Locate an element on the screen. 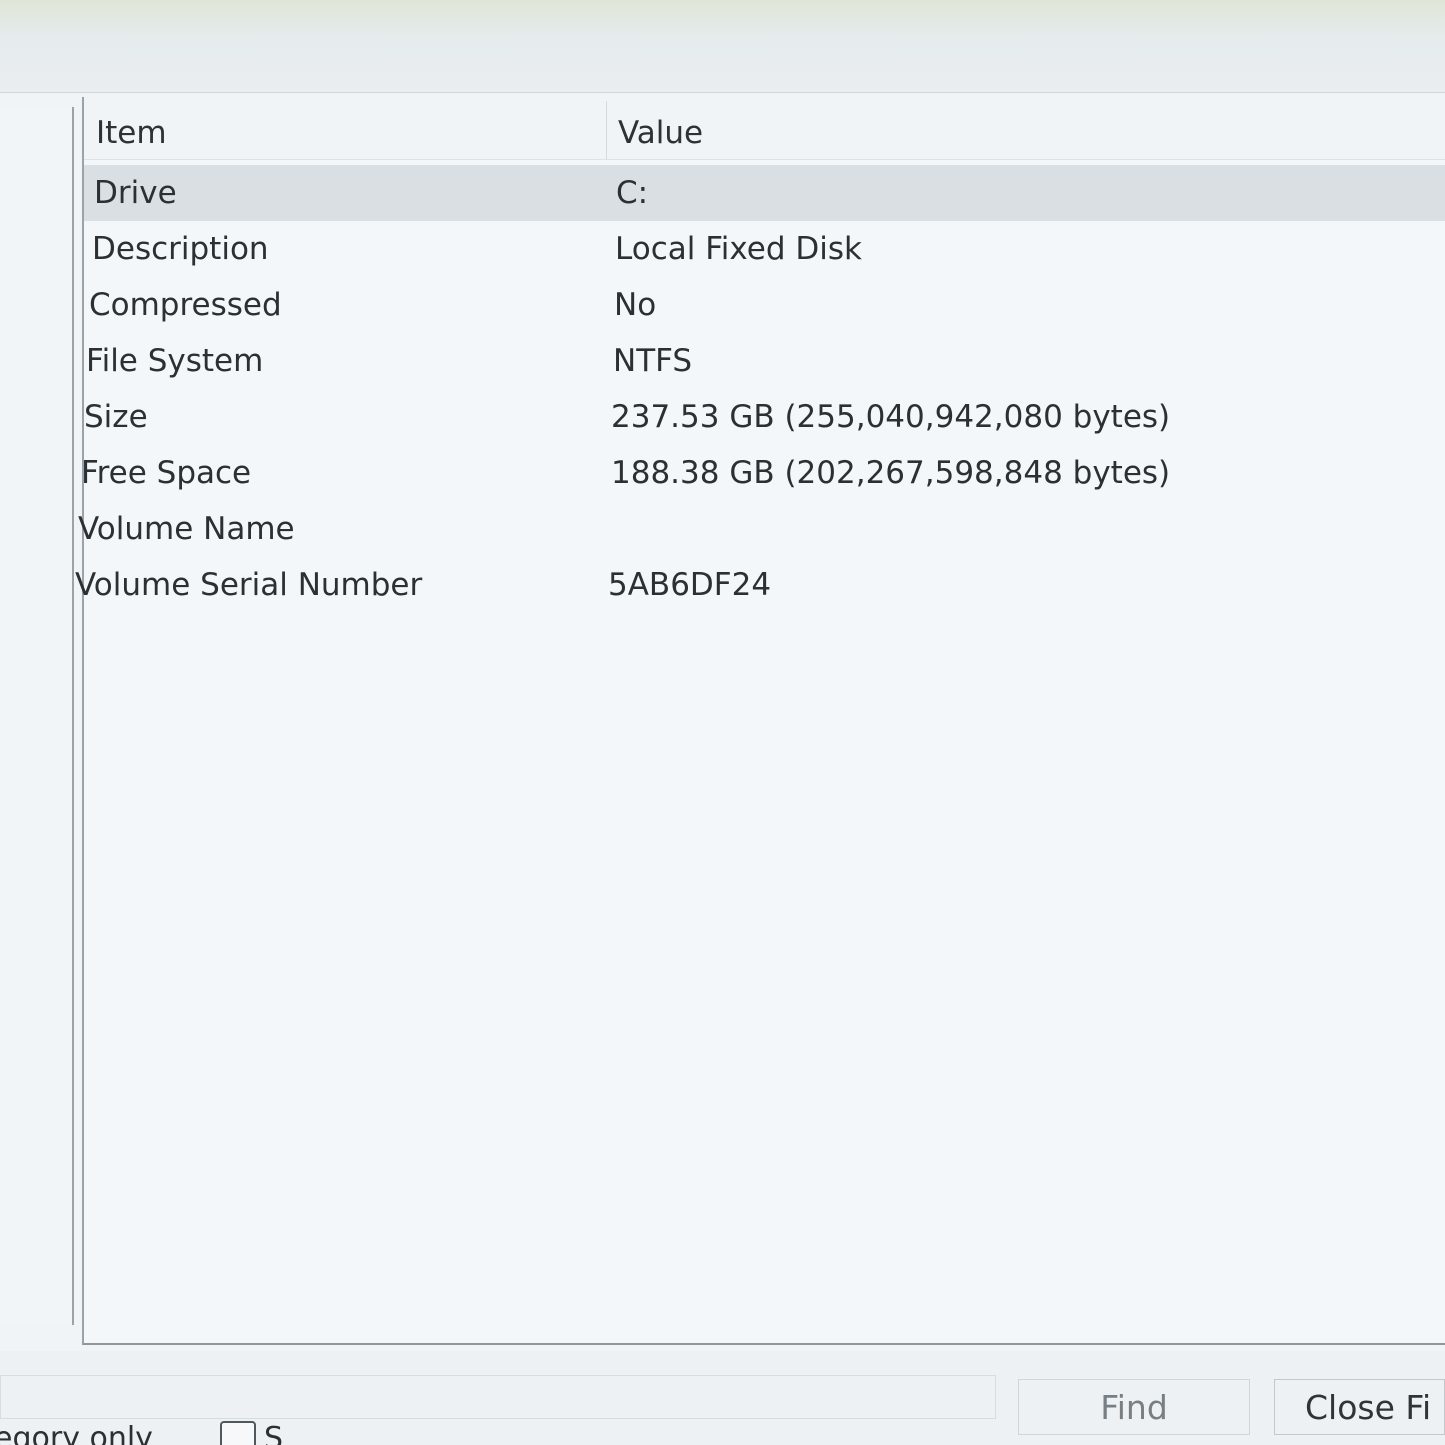 The width and height of the screenshot is (1445, 1445). column-header-value: Value is located at coordinates (660, 133).